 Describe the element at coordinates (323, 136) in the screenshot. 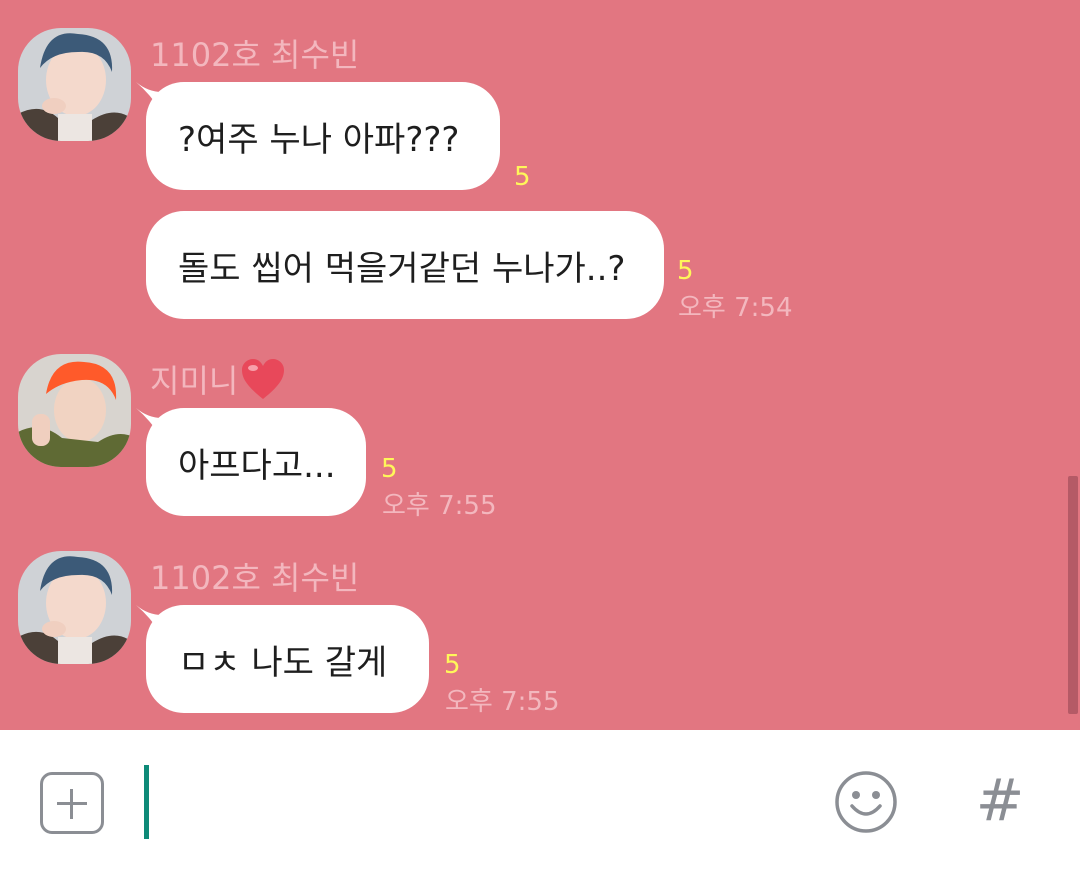

I see `message-bubble: ?여주 누나 아파???` at that location.